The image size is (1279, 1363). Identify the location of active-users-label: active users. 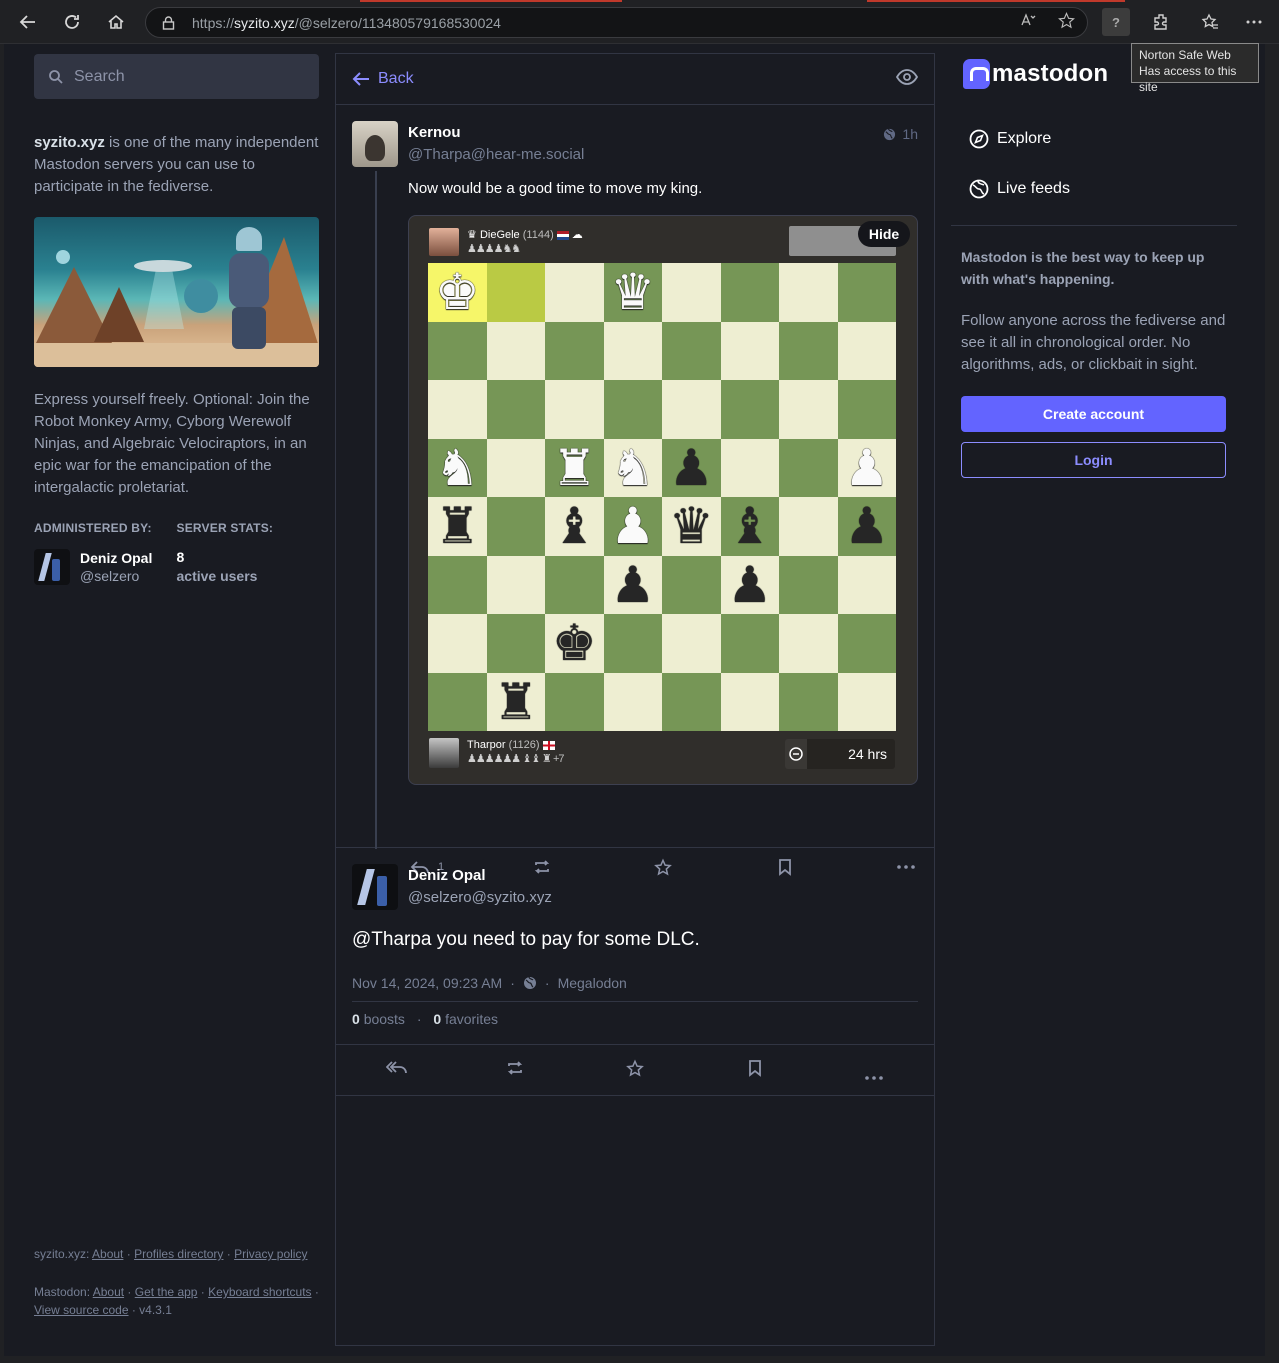
(217, 576).